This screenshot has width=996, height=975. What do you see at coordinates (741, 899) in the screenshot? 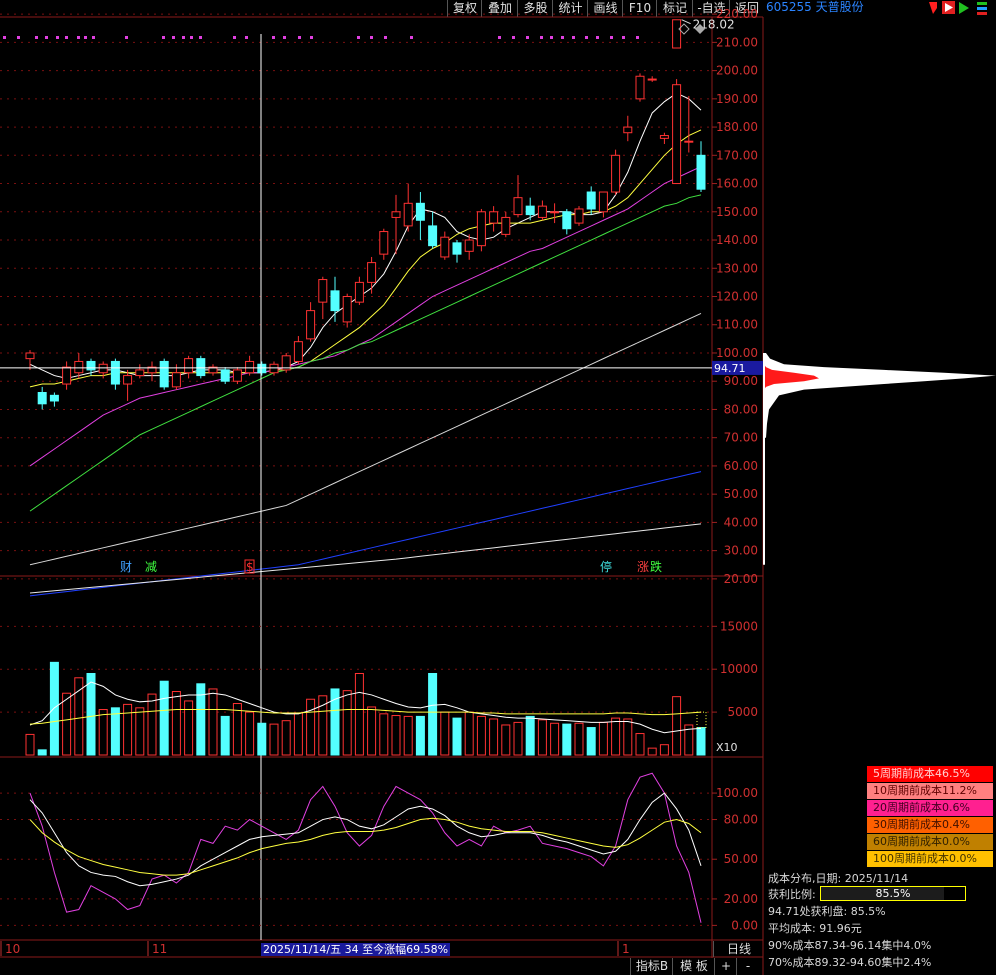
I see `indicator-tick-label: 20.00` at bounding box center [741, 899].